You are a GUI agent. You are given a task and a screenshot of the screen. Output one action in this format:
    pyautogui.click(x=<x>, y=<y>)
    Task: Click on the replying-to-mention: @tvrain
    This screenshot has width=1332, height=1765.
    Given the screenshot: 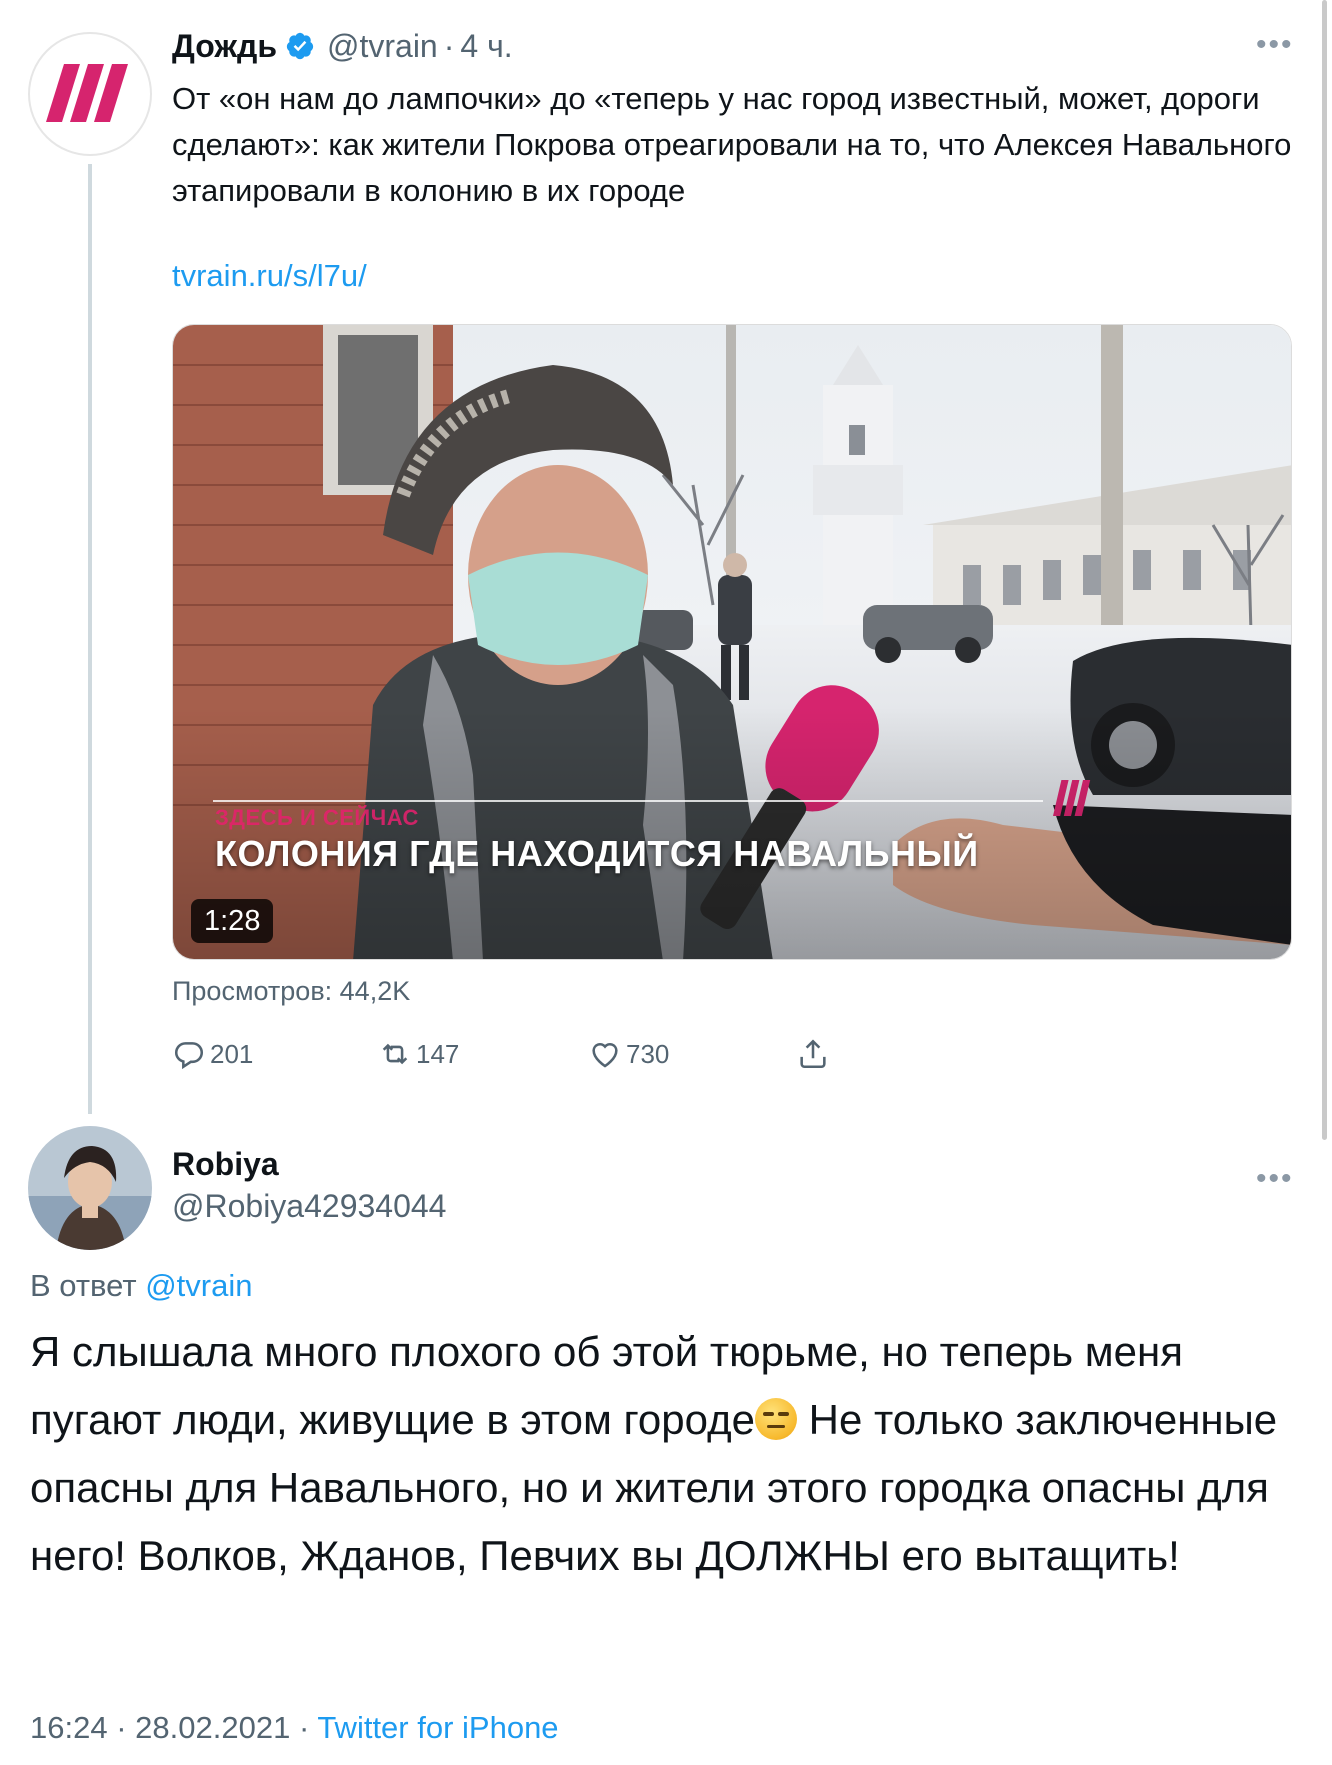 What is the action you would take?
    pyautogui.click(x=198, y=1285)
    